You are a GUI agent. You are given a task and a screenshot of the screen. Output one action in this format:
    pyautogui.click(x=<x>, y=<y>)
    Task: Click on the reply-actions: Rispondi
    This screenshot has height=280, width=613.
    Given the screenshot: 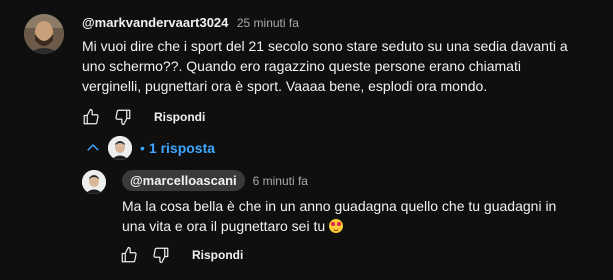 What is the action you would take?
    pyautogui.click(x=184, y=255)
    